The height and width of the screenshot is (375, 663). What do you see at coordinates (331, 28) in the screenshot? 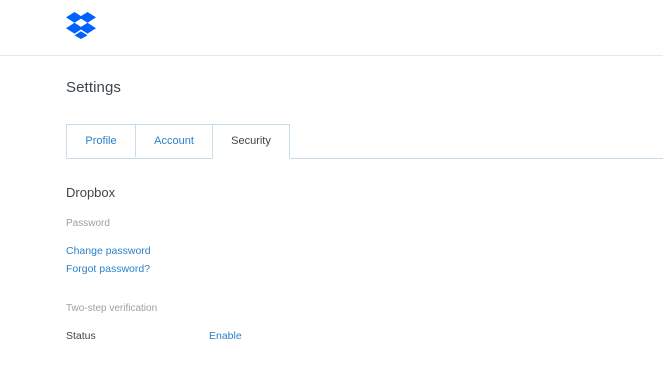
I see `top-header` at bounding box center [331, 28].